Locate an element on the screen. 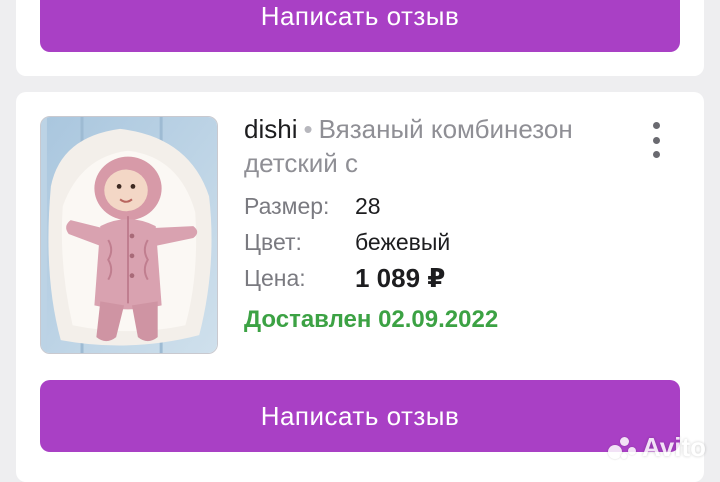 Image resolution: width=720 pixels, height=482 pixels. baby-jumpsuit-photo-icon is located at coordinates (129, 235).